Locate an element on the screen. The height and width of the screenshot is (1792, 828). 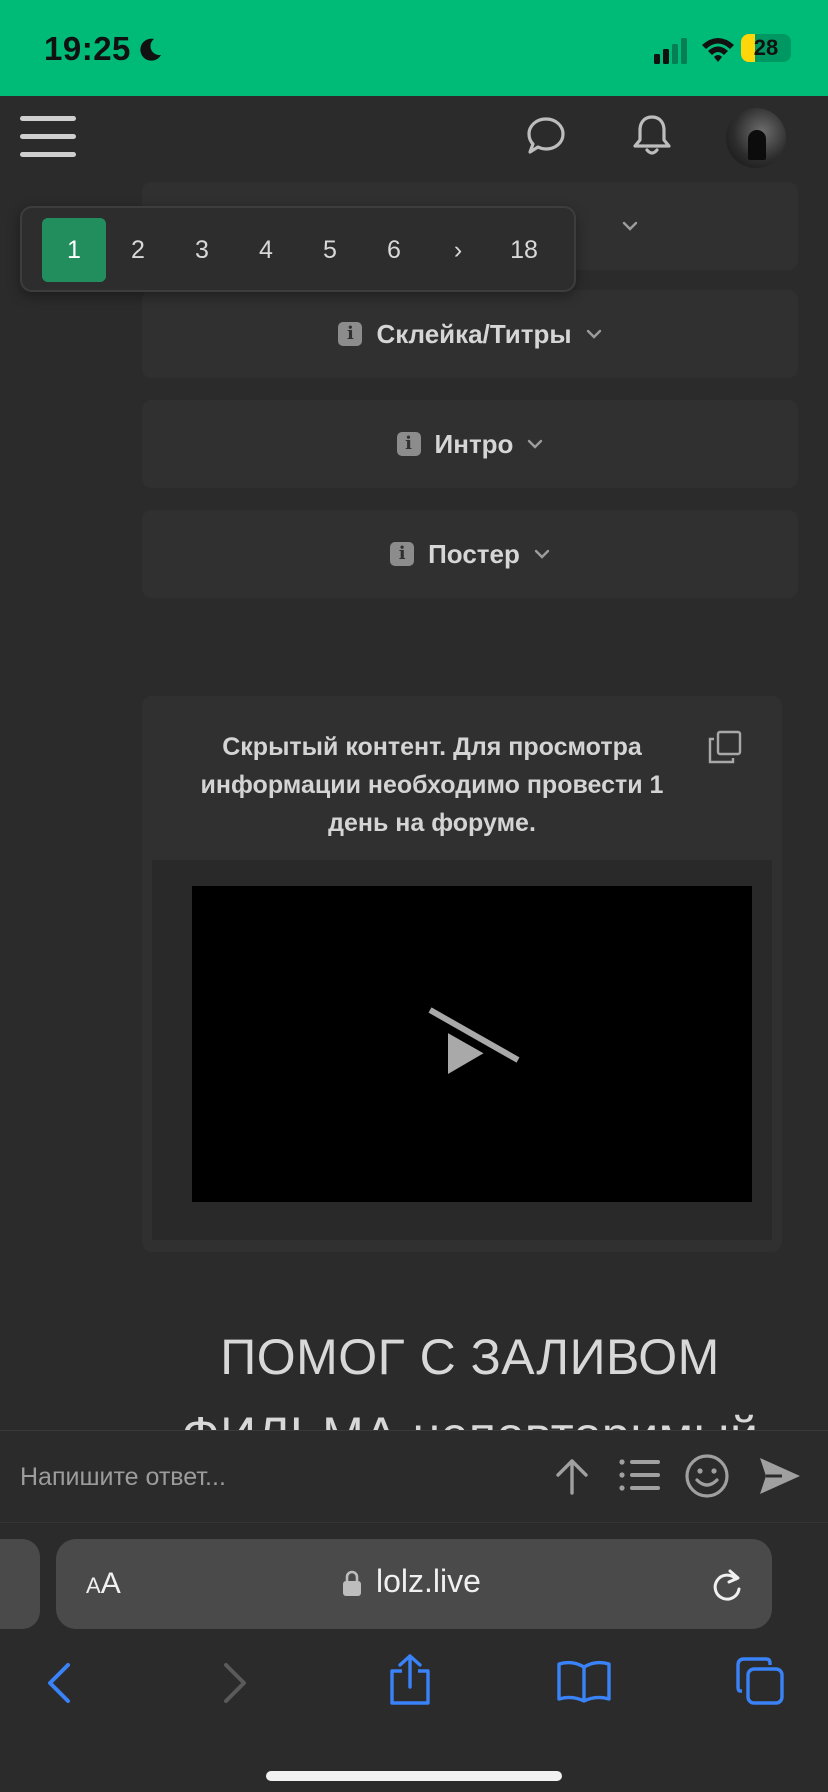
smile-icon is located at coordinates (707, 1476).